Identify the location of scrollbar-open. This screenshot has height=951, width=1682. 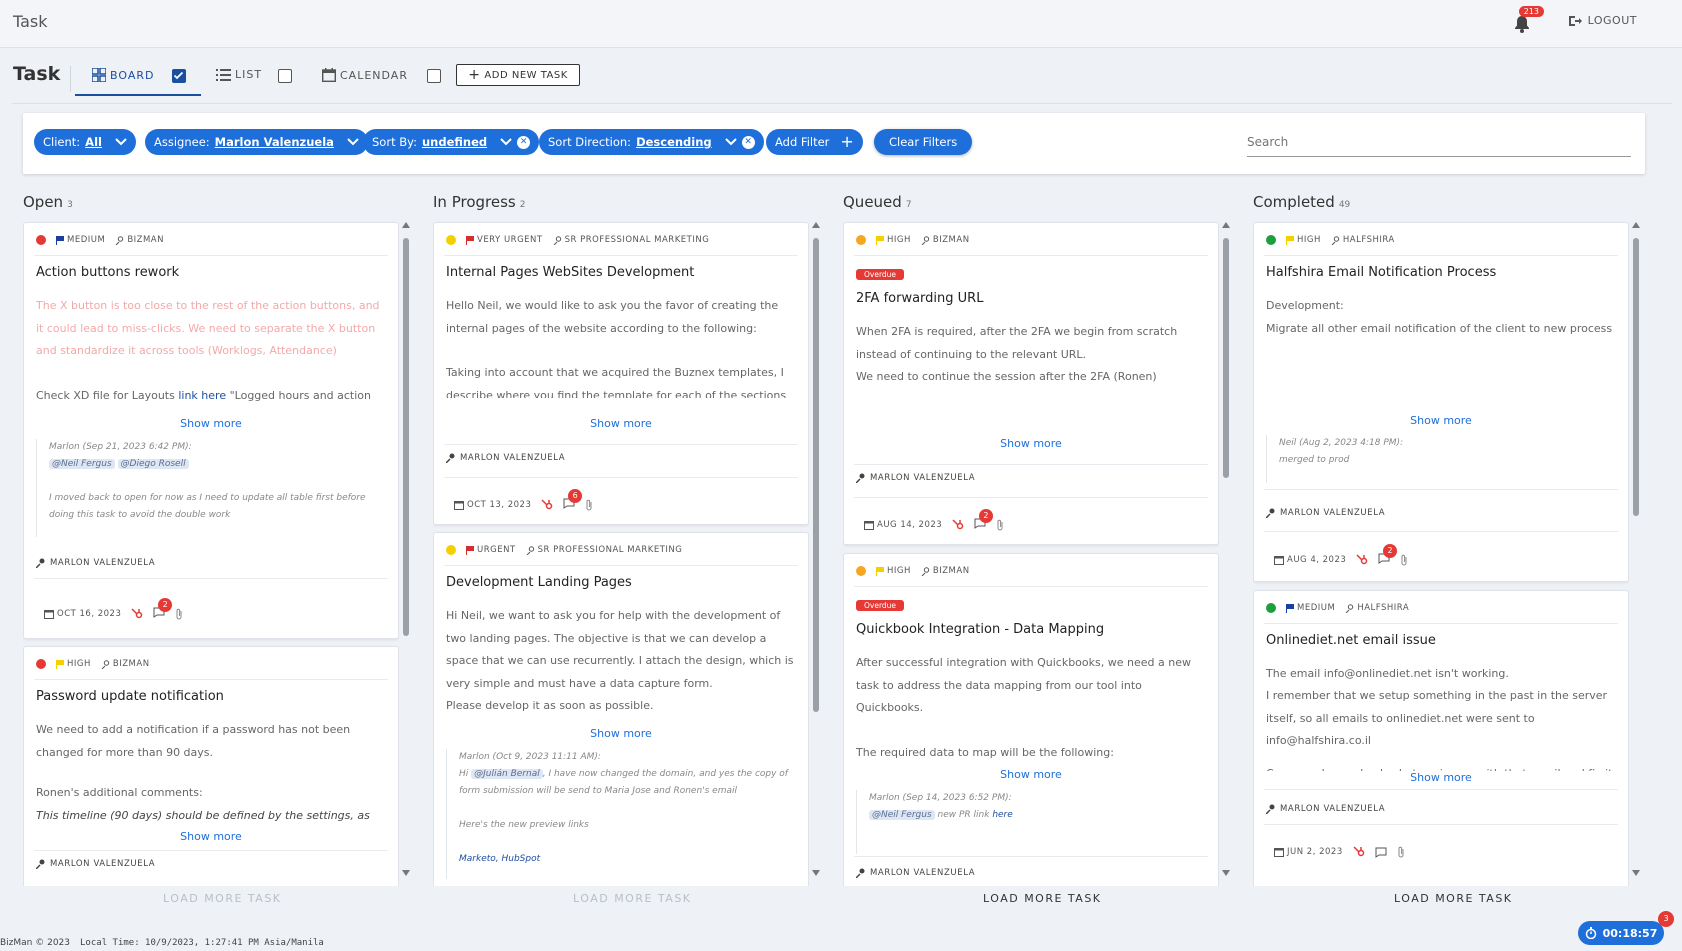
(406, 550).